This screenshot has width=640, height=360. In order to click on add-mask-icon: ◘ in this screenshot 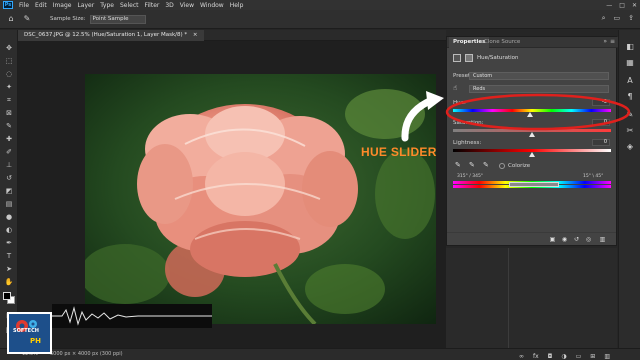, I will do `click(550, 355)`.